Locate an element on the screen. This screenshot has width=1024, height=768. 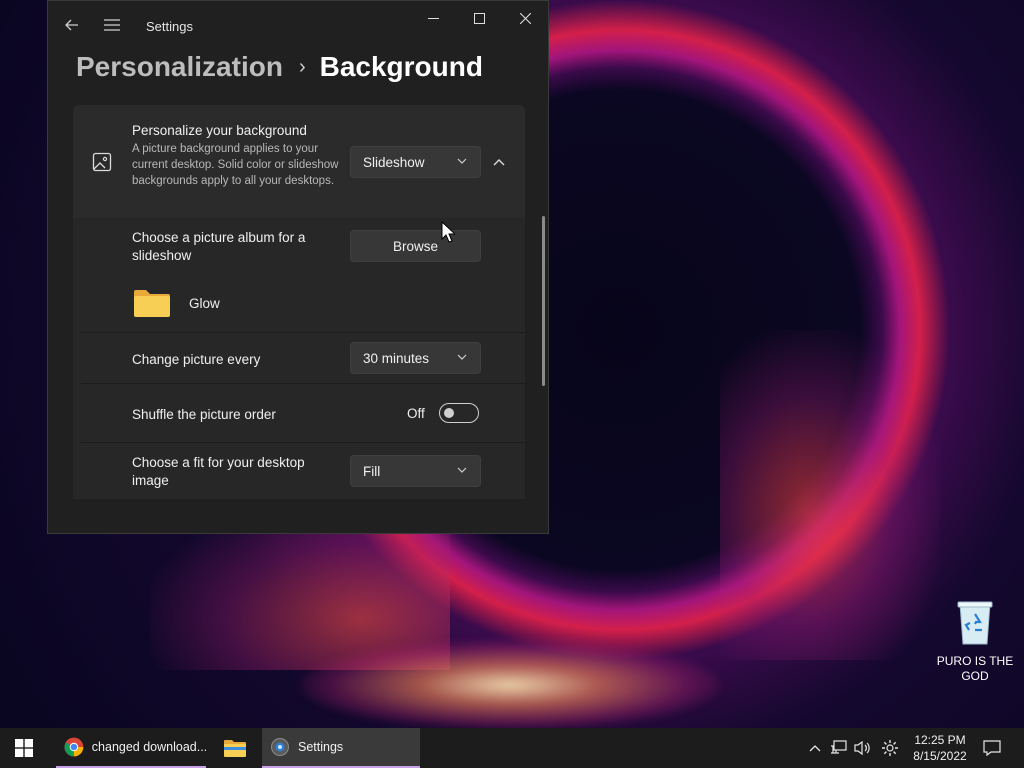
scrollbar is located at coordinates (543, 301).